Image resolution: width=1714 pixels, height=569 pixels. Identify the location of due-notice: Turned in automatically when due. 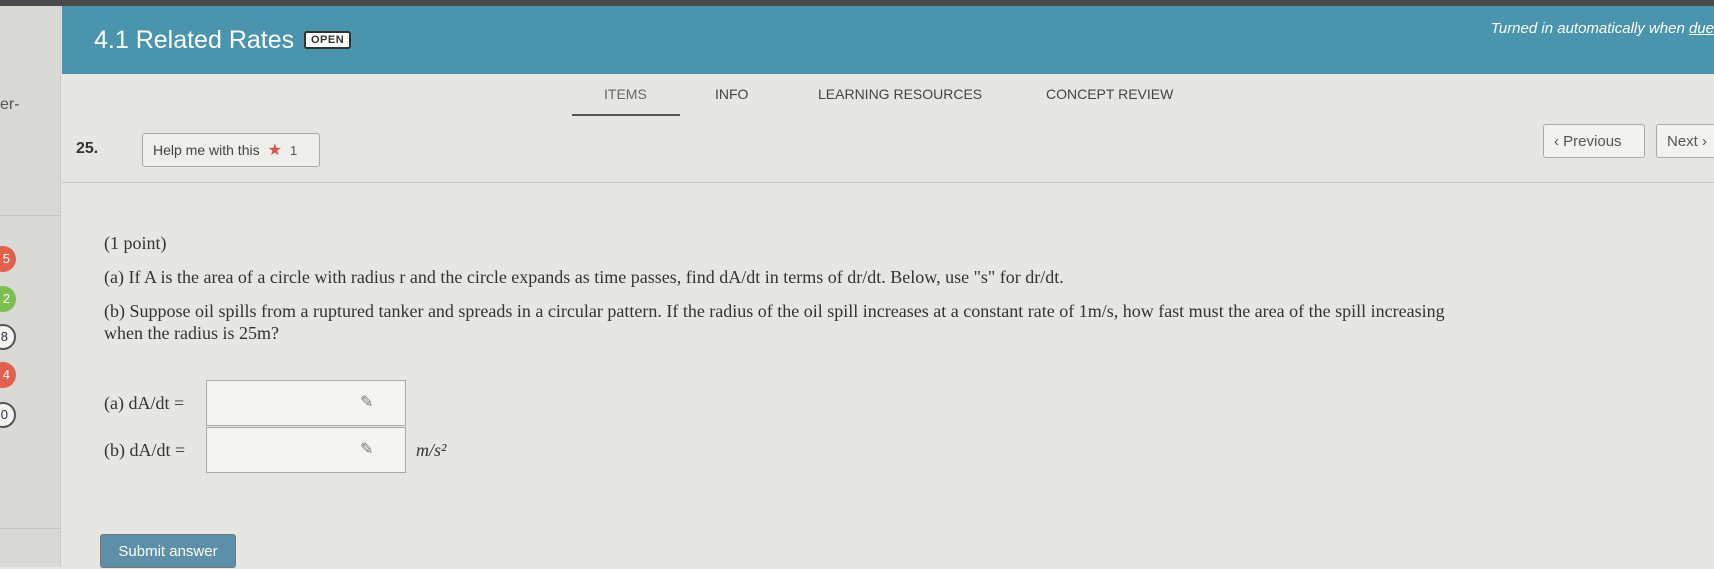
(1602, 28).